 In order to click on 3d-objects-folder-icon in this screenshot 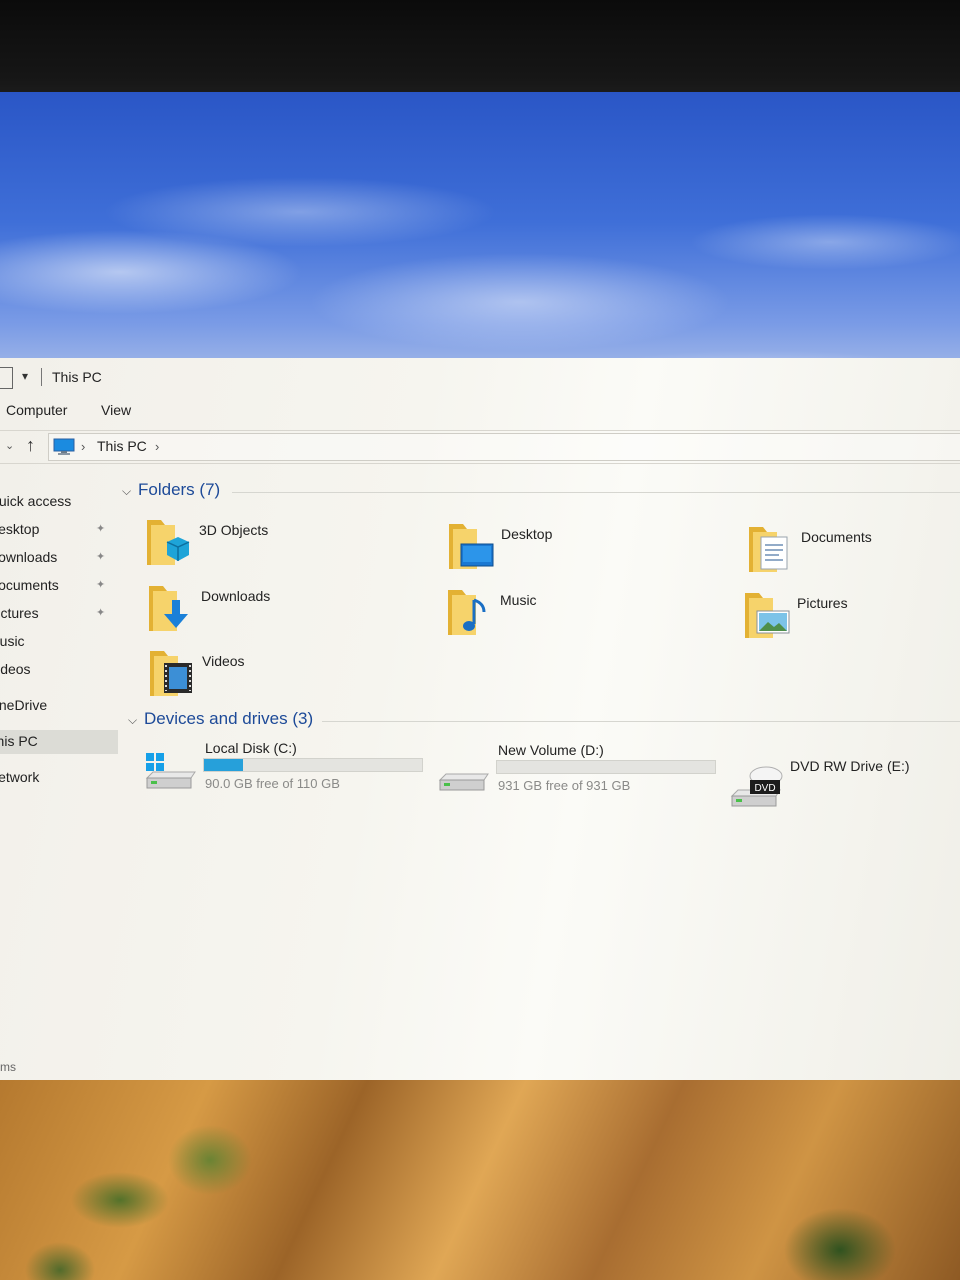, I will do `click(168, 542)`.